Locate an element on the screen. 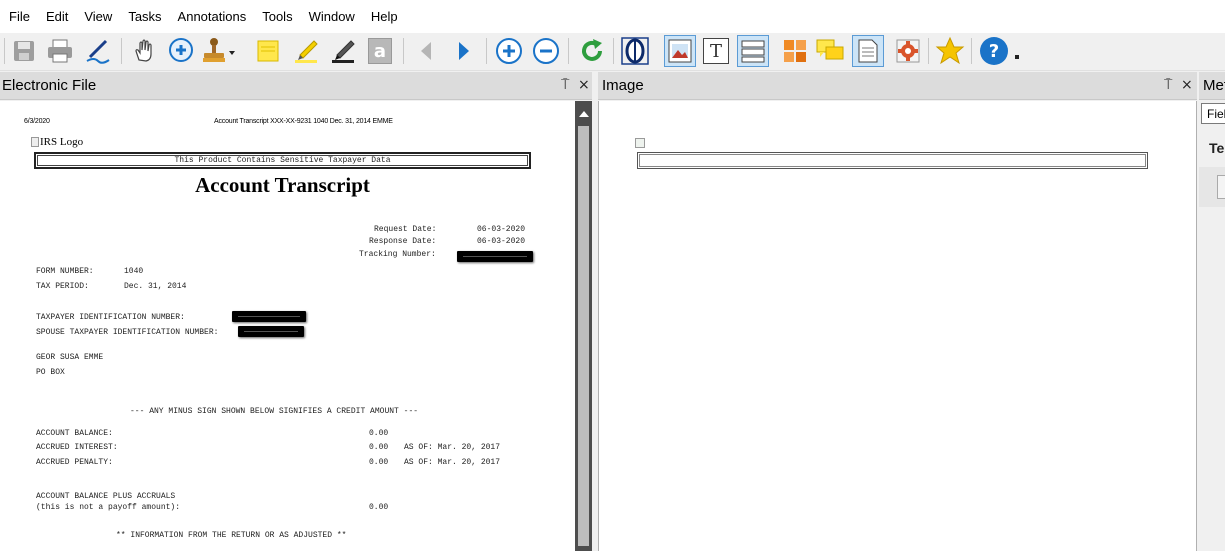 Image resolution: width=1225 pixels, height=551 pixels. text-box-glyph: a is located at coordinates (380, 51).